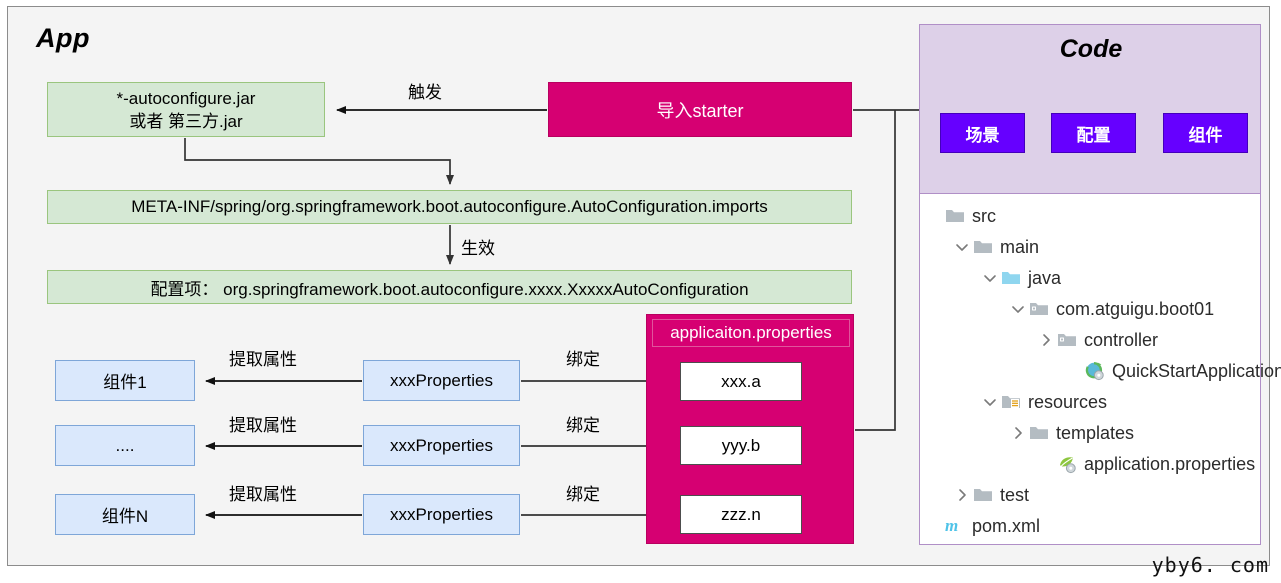 This screenshot has width=1281, height=583. Describe the element at coordinates (1006, 525) in the screenshot. I see `tree-item-label: pom.xml` at that location.